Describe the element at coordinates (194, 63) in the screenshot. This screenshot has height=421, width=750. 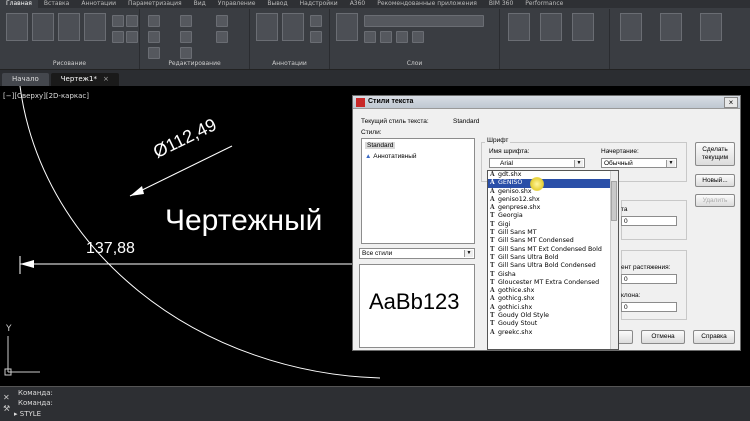
I see `panel-label-modify: Редактирование` at that location.